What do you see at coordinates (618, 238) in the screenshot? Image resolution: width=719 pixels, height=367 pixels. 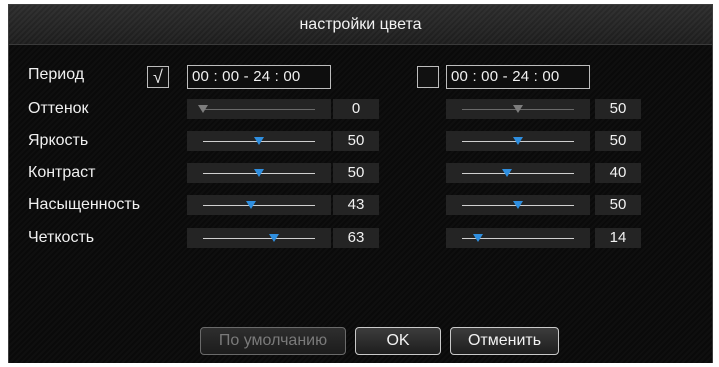 I see `sharpness-right-value: 14` at bounding box center [618, 238].